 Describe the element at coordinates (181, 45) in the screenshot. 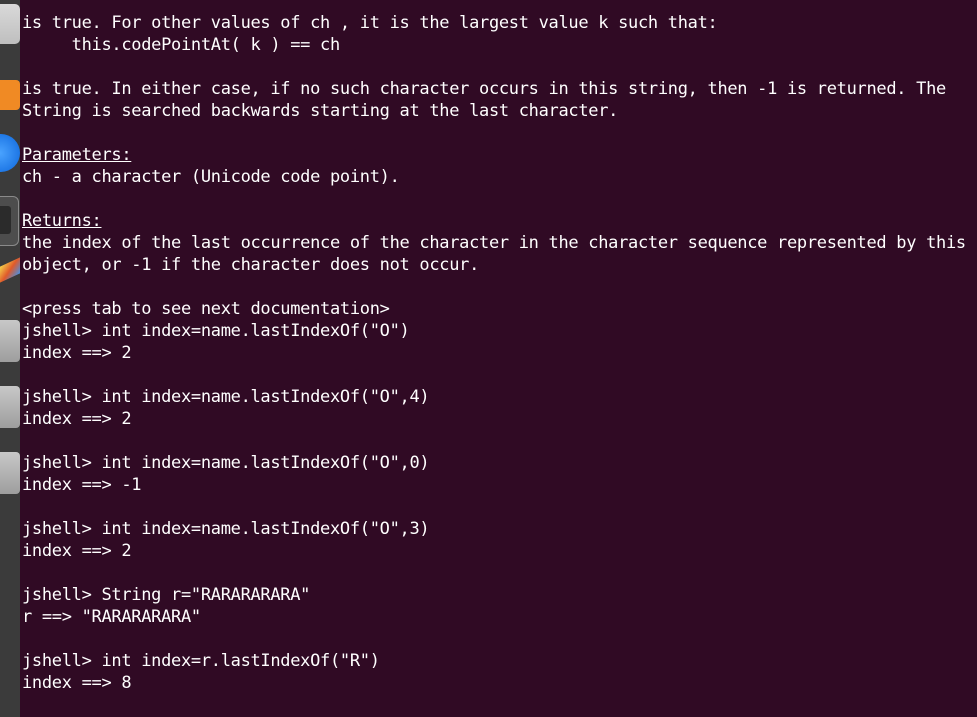

I see `doc-code-line: this.codePointAt( k ) == ch` at that location.